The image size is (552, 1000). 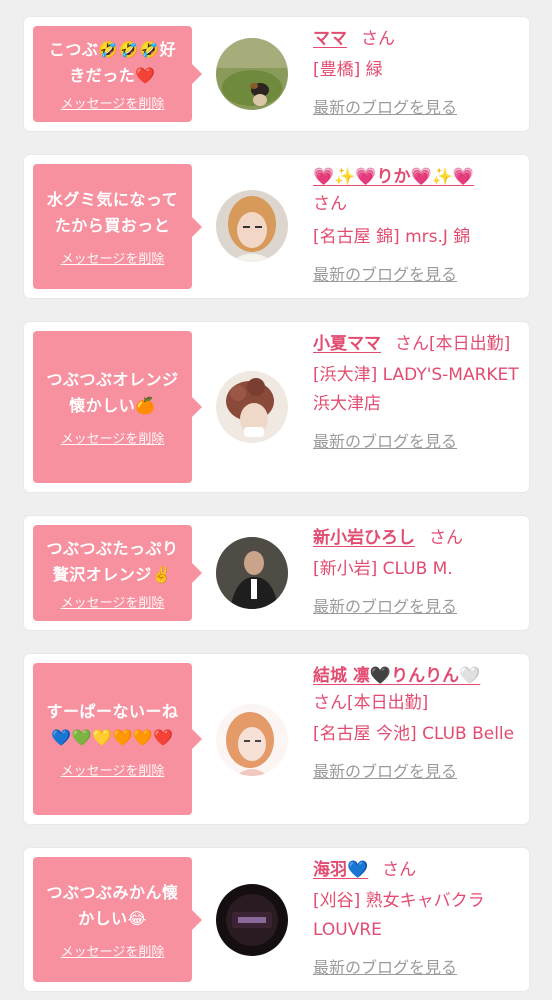 I want to click on sender-info: 💗✨💗りか💗✨💗 さん [名古屋 錦] mrs.J 錦 最新のブログを見る, so click(x=416, y=226).